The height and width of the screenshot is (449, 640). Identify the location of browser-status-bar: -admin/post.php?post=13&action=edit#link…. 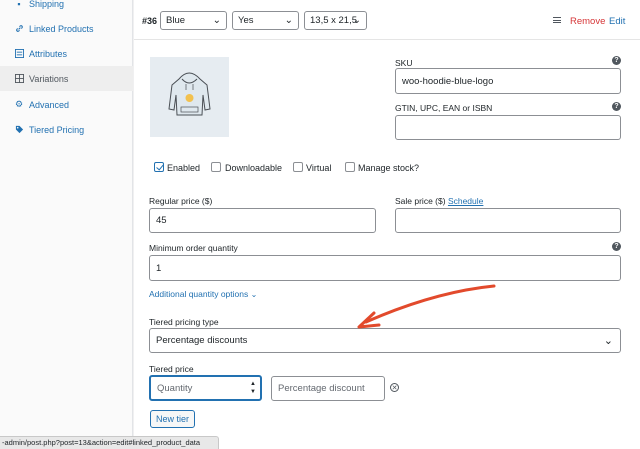
(109, 442).